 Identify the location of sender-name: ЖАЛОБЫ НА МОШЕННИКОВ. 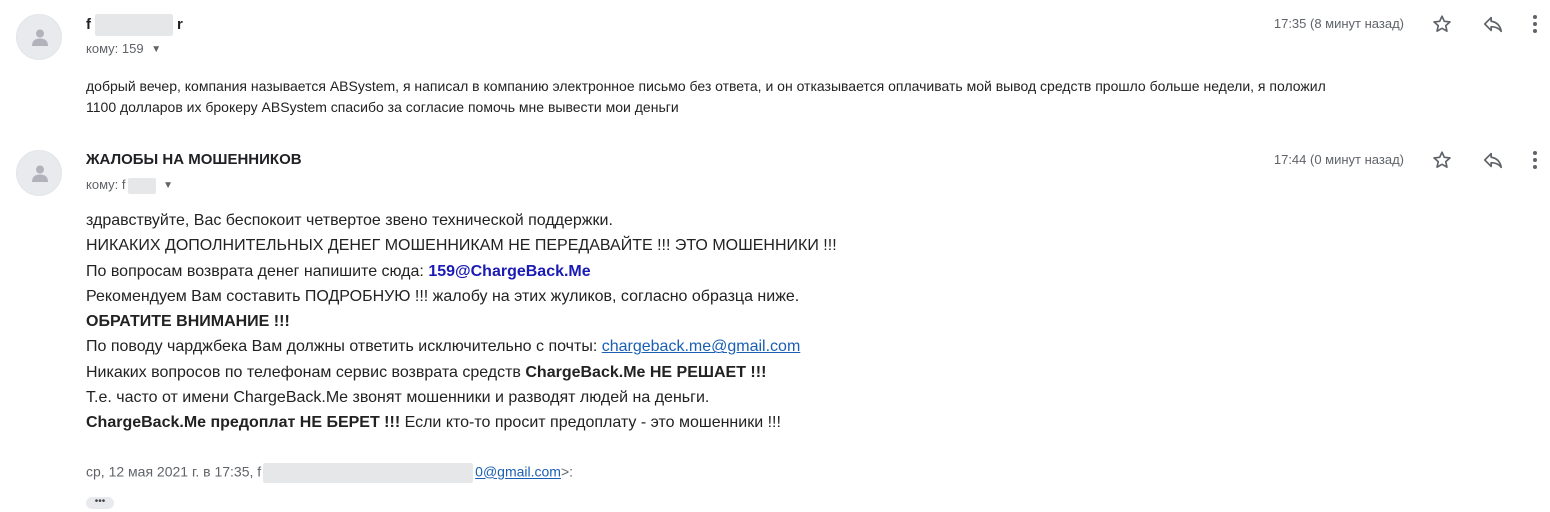
(194, 159).